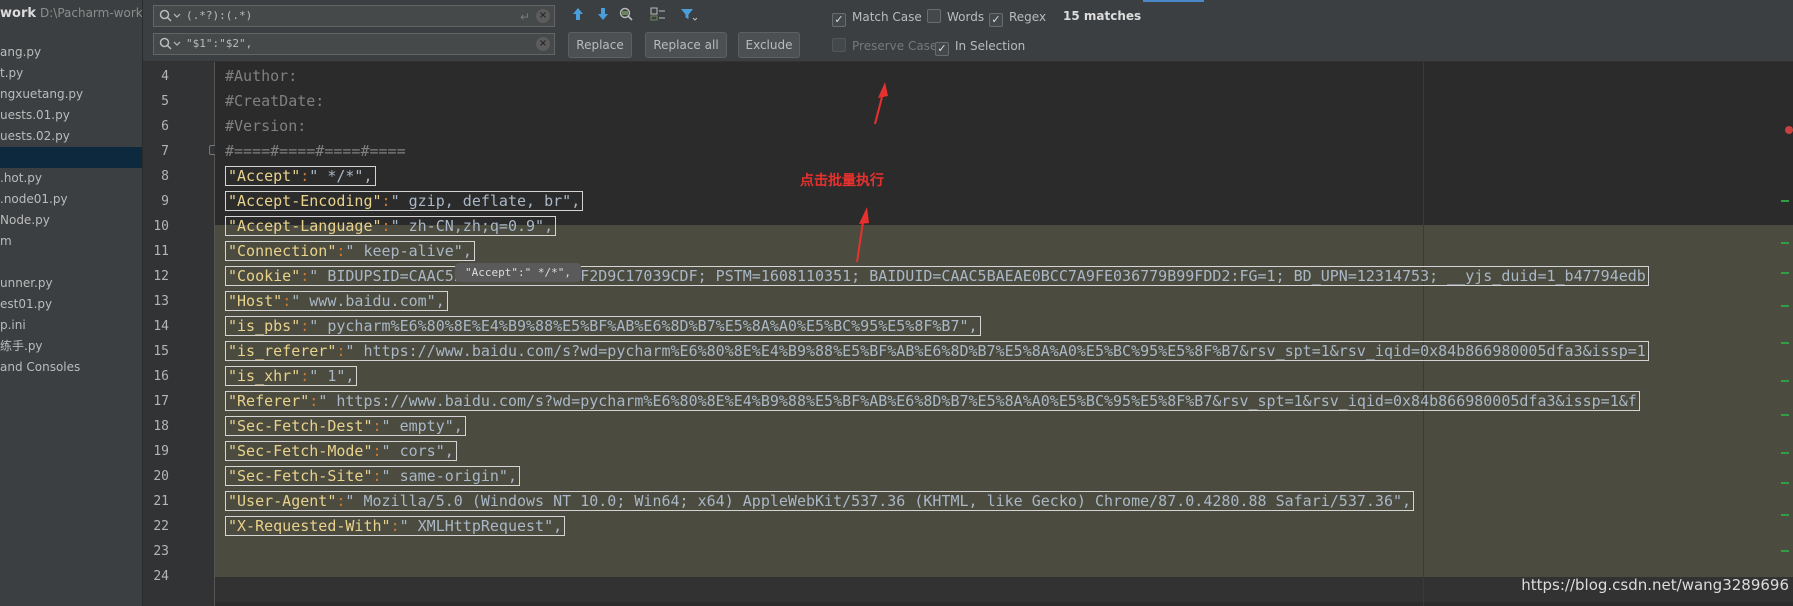 Image resolution: width=1793 pixels, height=606 pixels. I want to click on code-line: "Host":" www.baidu.com",, so click(336, 301).